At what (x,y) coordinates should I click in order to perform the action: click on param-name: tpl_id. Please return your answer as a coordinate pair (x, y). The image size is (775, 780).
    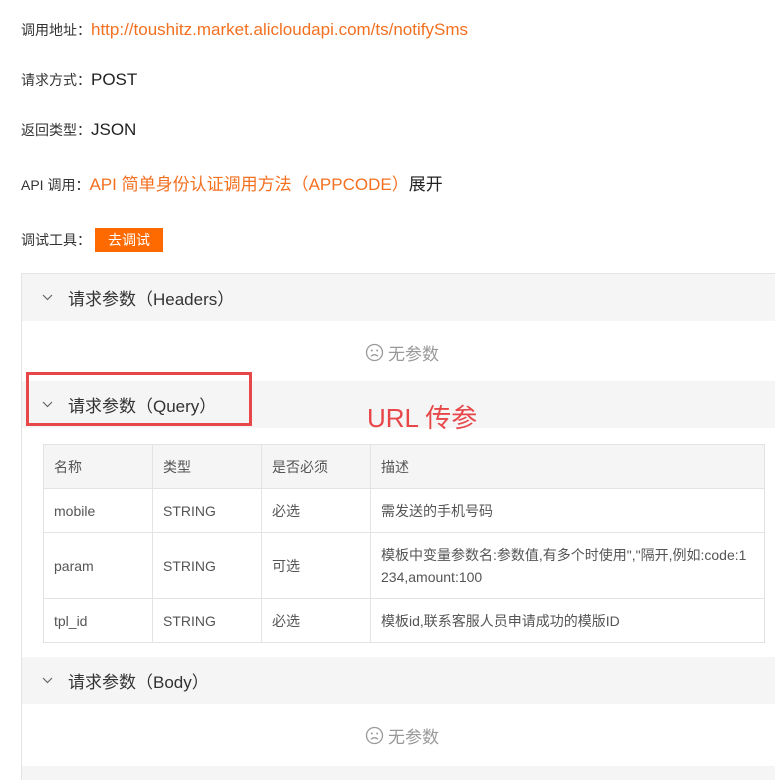
    Looking at the image, I should click on (98, 620).